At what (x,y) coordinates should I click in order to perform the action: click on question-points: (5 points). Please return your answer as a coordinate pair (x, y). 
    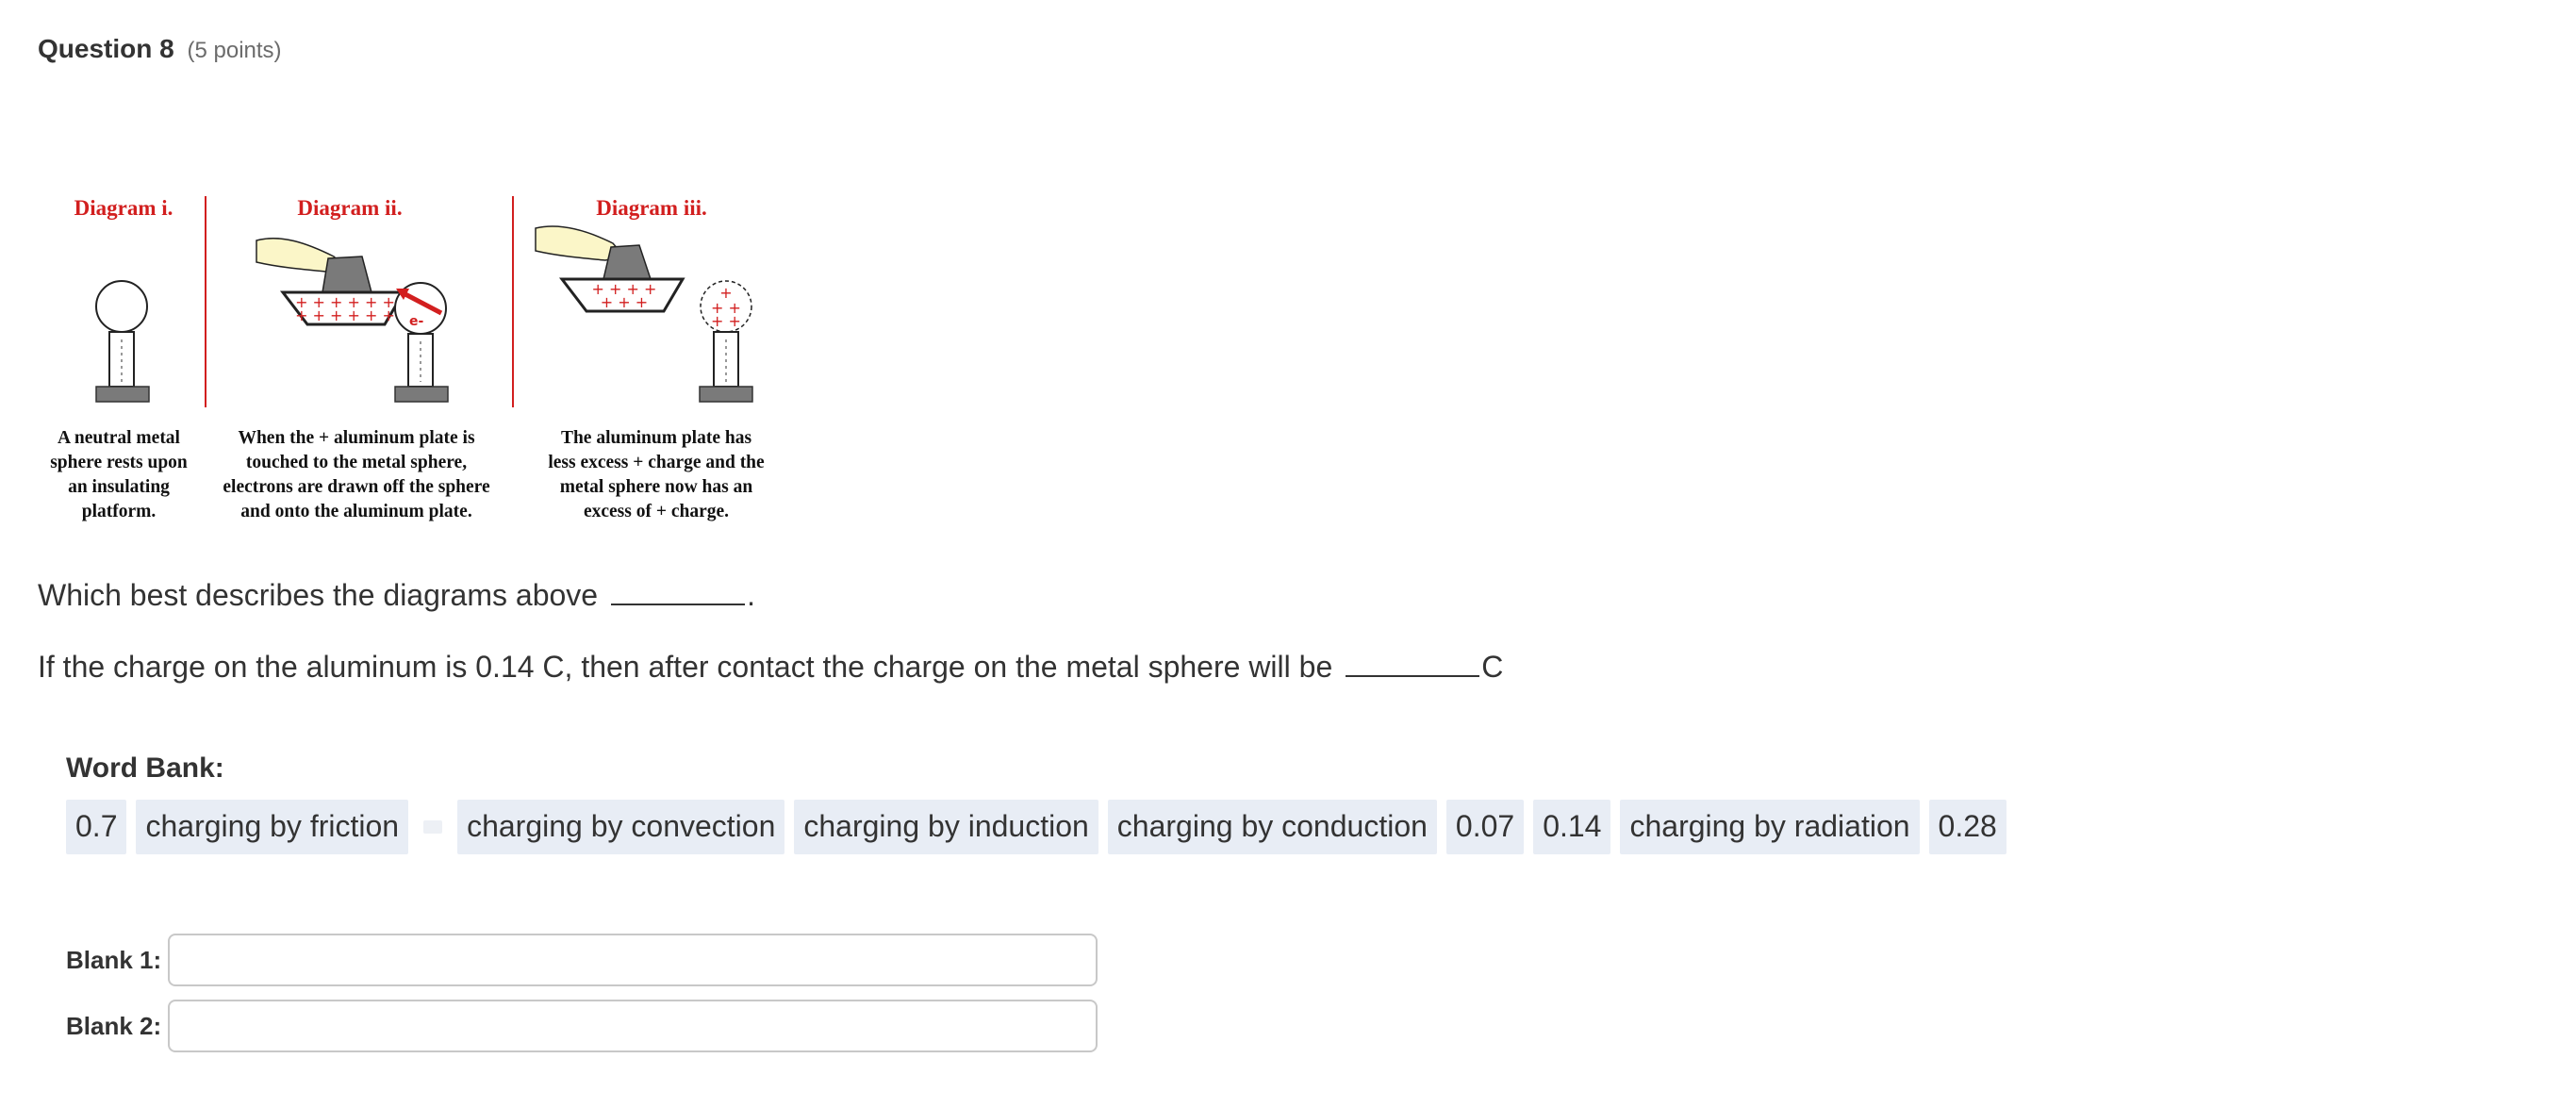
    Looking at the image, I should click on (234, 50).